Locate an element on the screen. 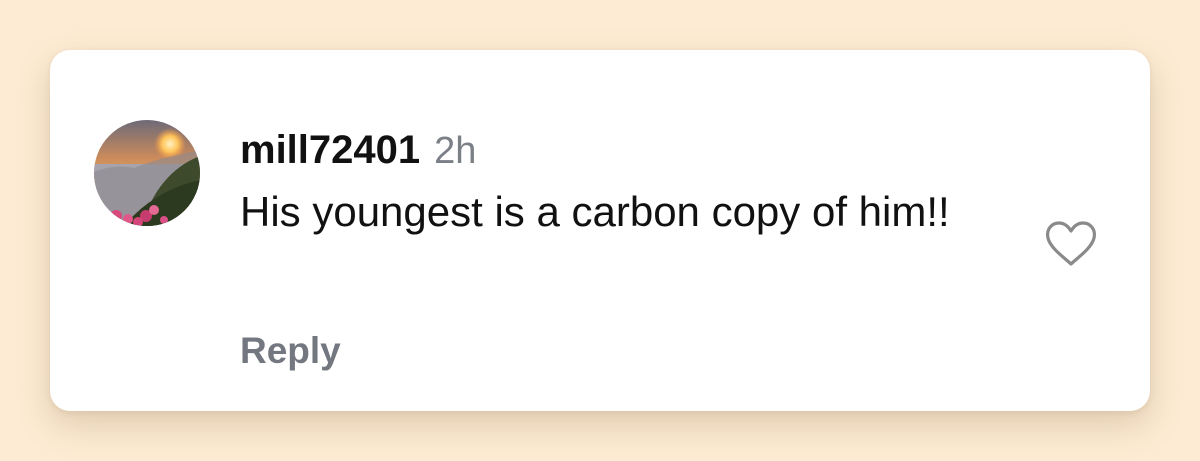  username: mill72401 is located at coordinates (330, 150).